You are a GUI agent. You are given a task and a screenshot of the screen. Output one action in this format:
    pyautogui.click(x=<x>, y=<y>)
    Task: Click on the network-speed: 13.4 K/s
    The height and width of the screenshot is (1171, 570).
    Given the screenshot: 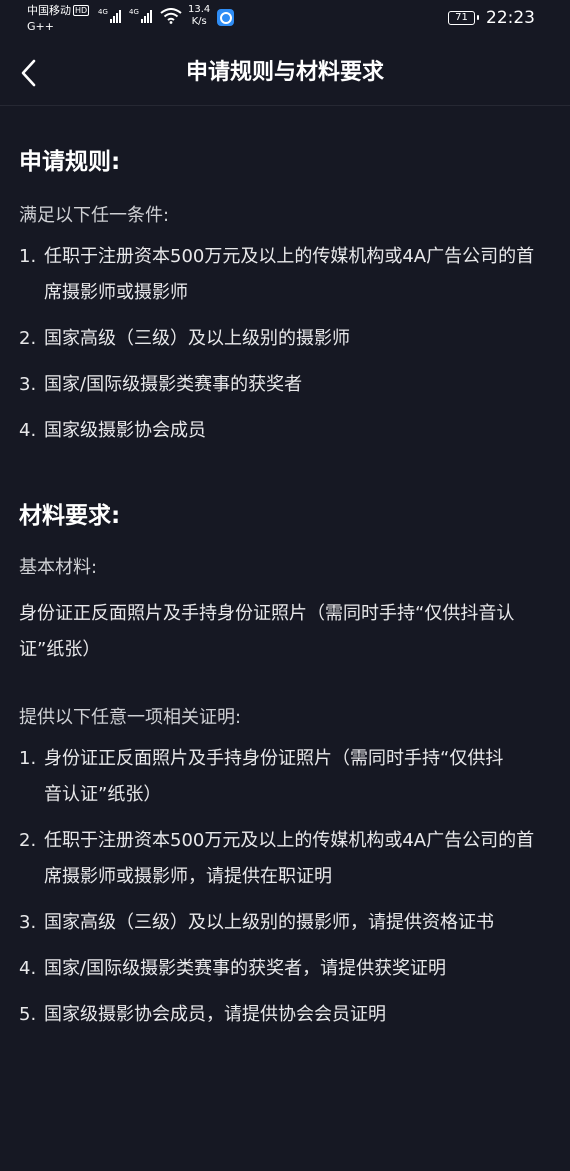 What is the action you would take?
    pyautogui.click(x=199, y=15)
    